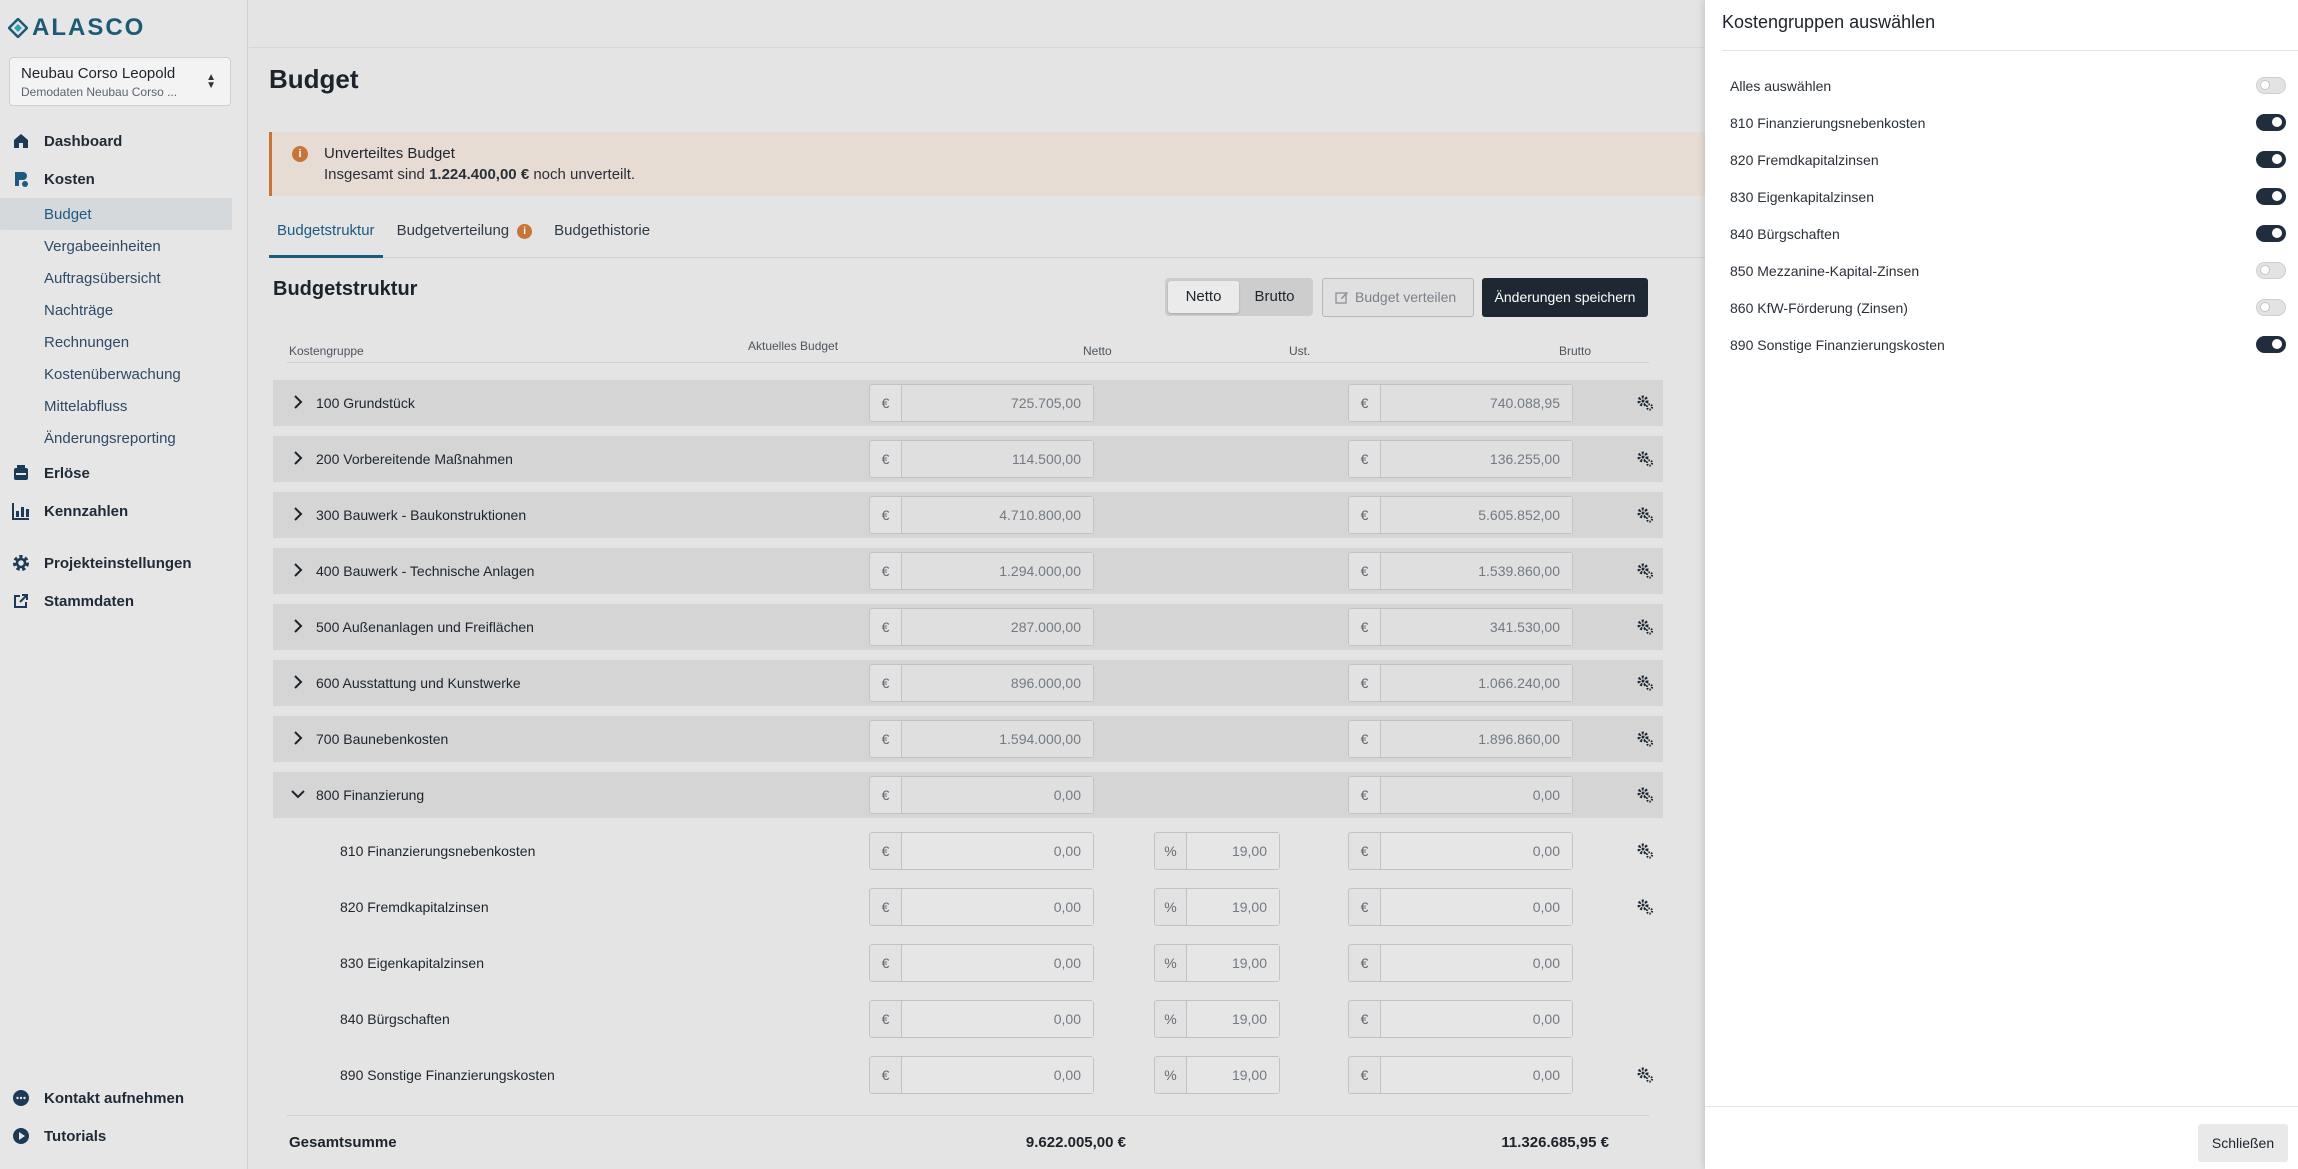 This screenshot has height=1169, width=2298. I want to click on nav-kennzahlen: Kennzahlen, so click(124, 511).